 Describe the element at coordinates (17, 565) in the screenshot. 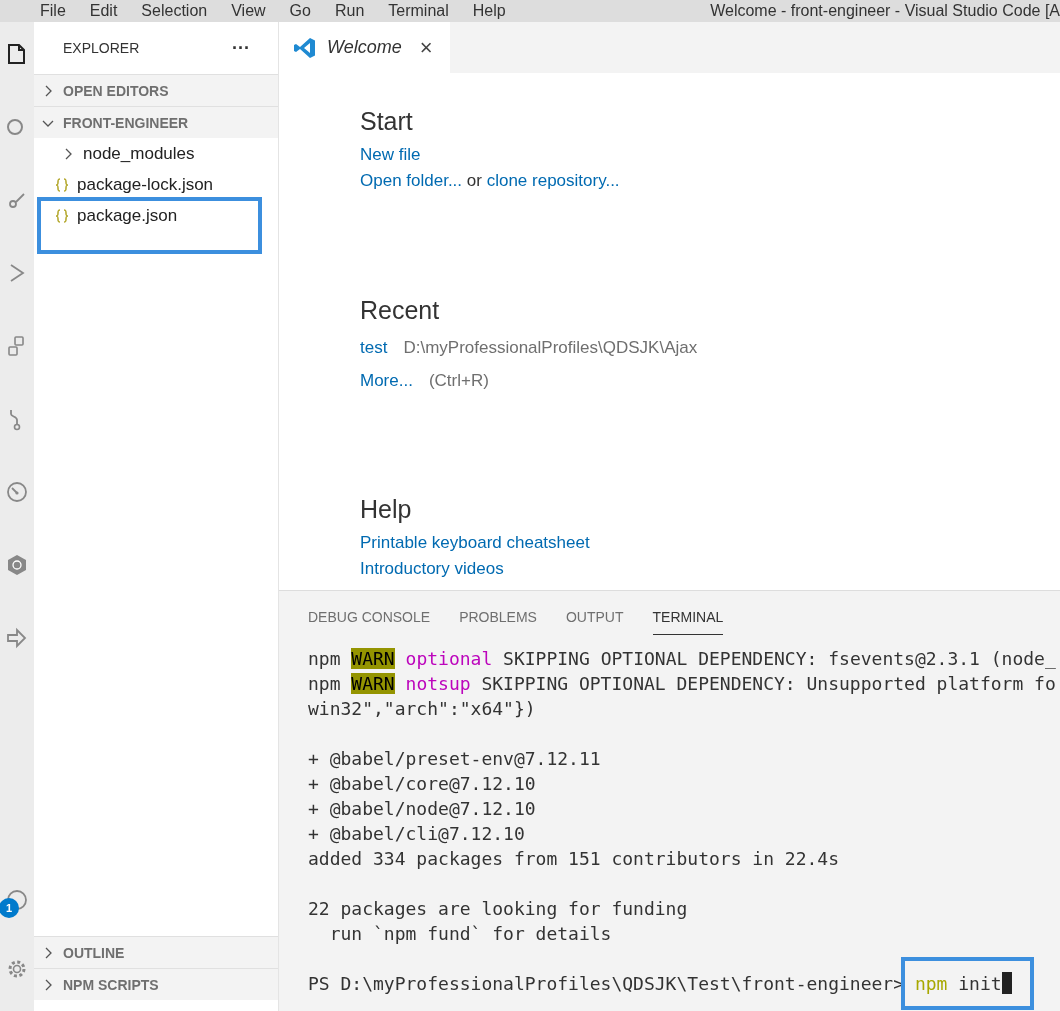

I see `helm-wheel-icon` at that location.